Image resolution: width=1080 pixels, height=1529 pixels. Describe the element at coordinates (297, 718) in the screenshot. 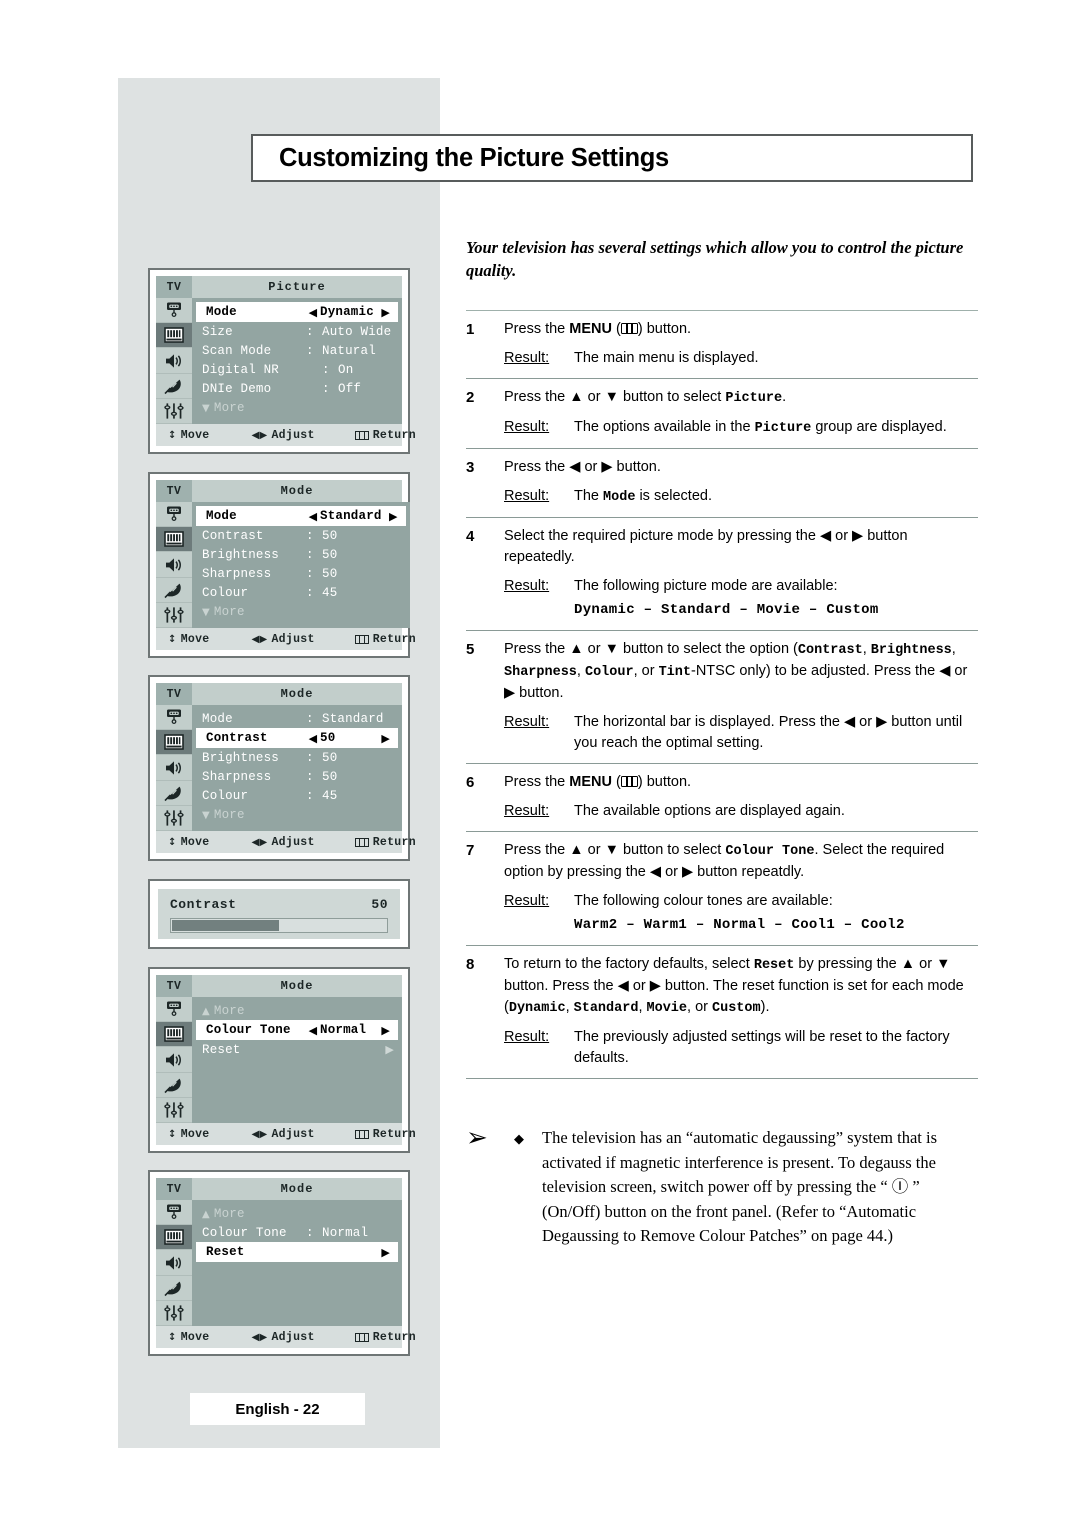

I see `osd-row: Mode: Standard` at that location.